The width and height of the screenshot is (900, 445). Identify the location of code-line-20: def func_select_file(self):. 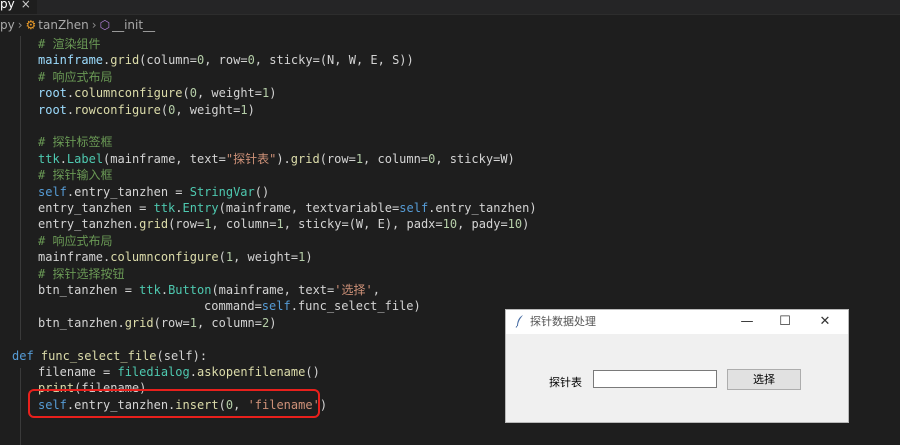
(110, 355).